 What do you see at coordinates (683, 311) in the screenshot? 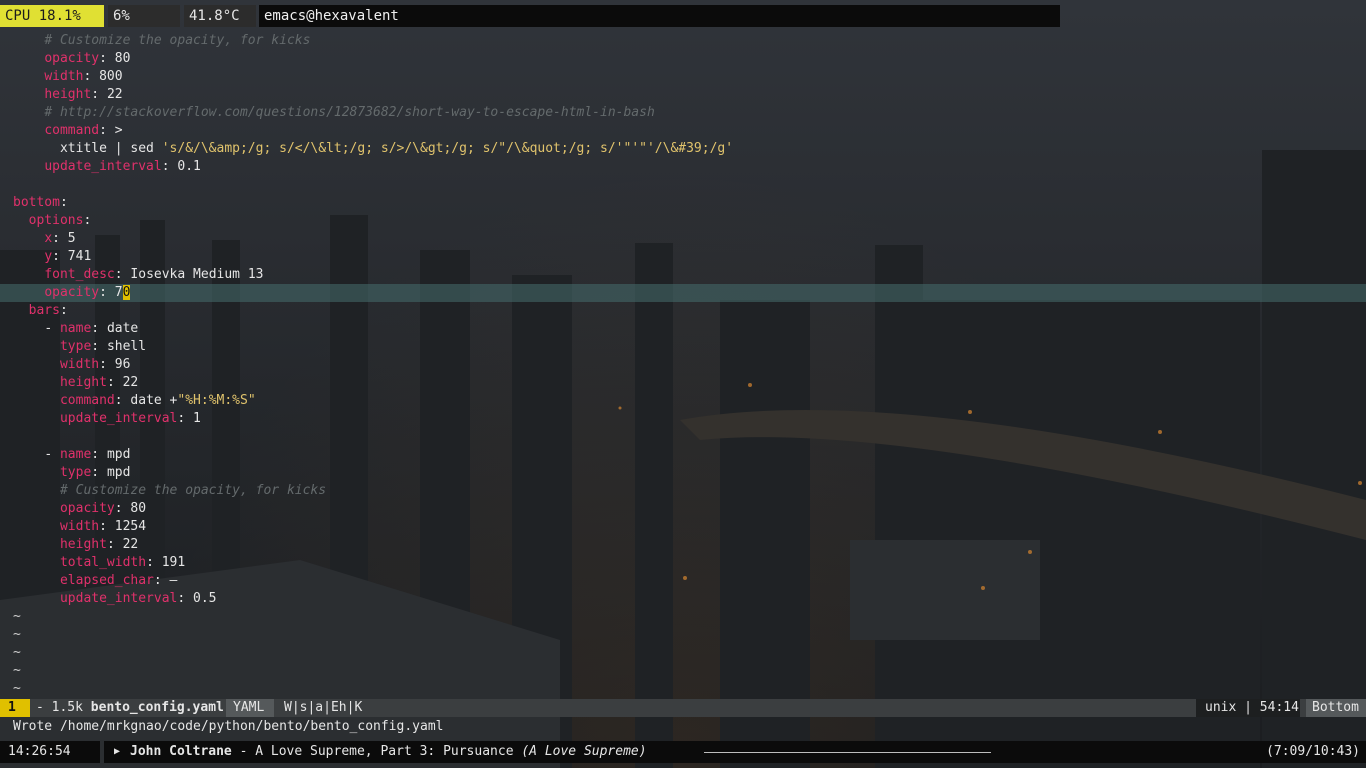
I see `code-line: bars:` at bounding box center [683, 311].